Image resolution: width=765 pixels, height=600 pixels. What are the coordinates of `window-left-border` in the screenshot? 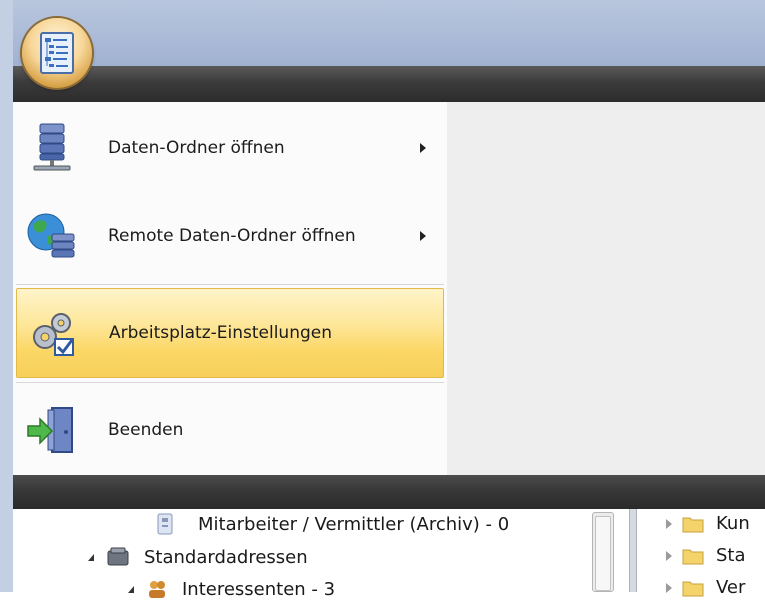 It's located at (6, 296).